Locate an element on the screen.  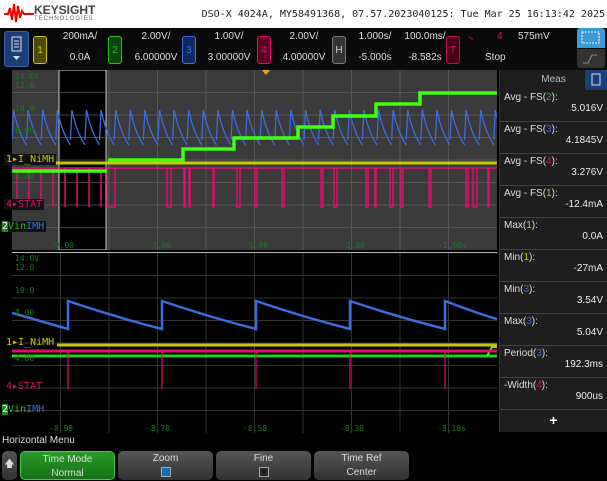
measurement-item: Min(3): 3.54V is located at coordinates (553, 298).